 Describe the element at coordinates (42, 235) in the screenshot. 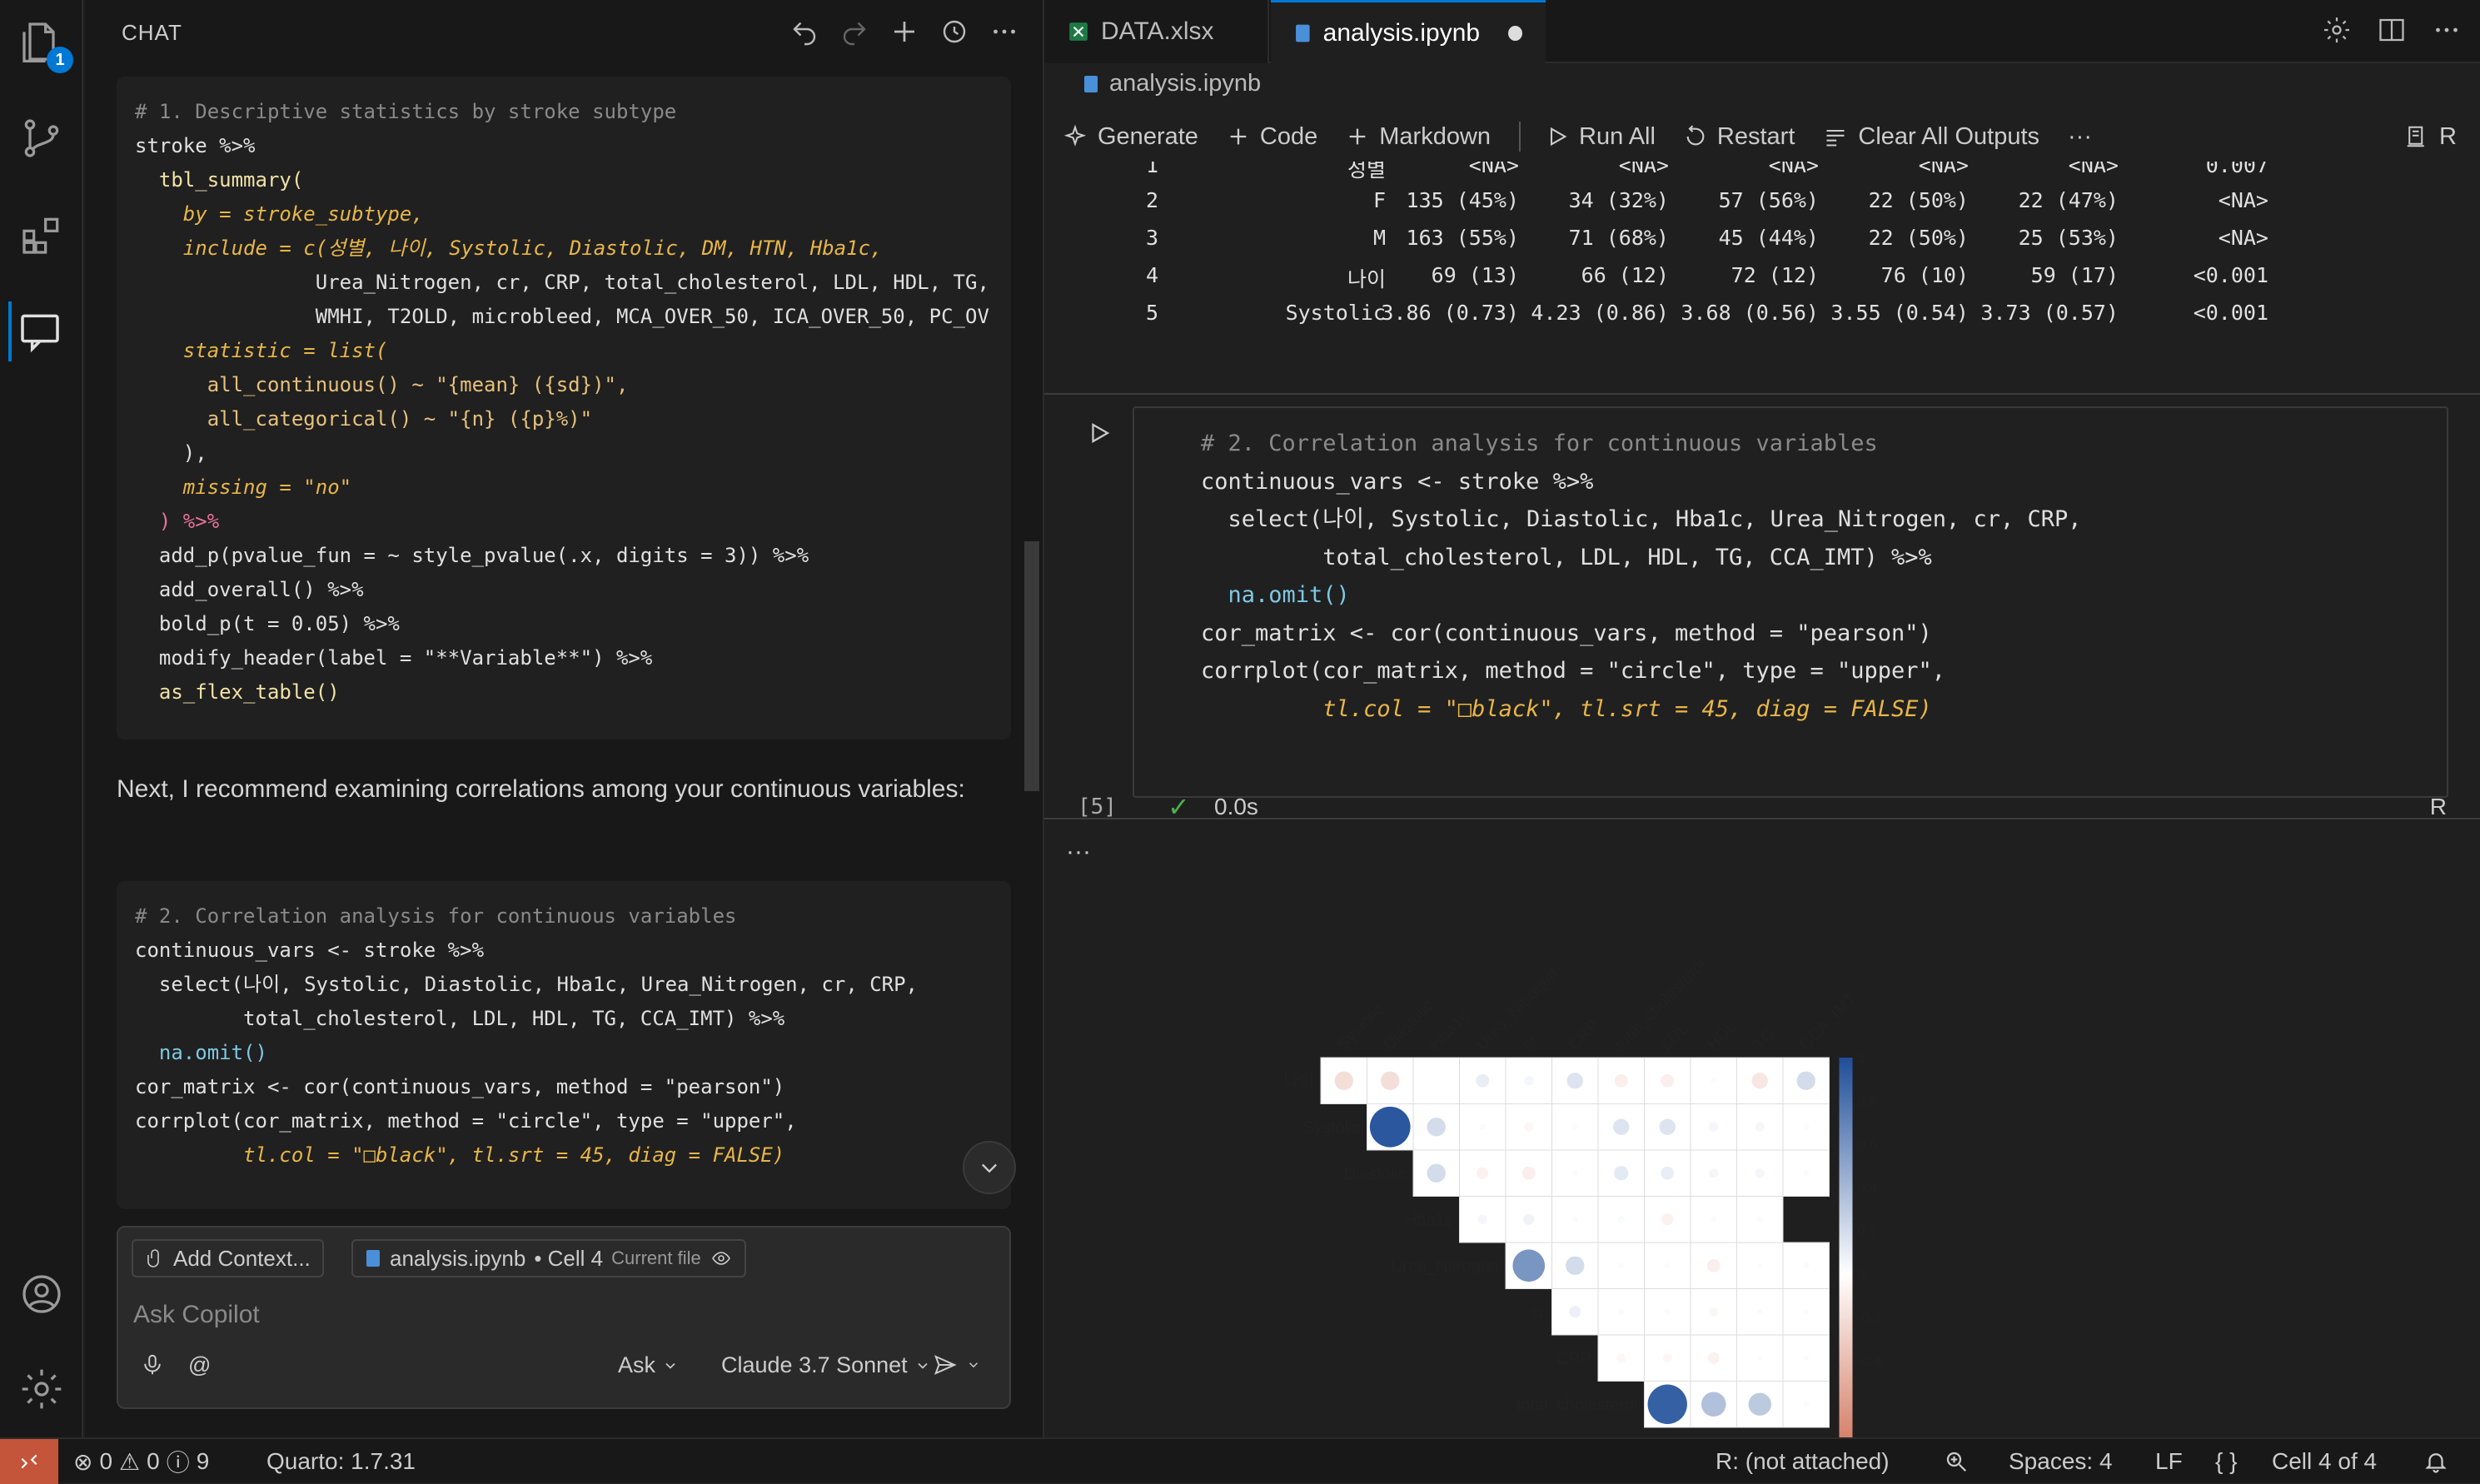

I see `extensions-icon` at that location.